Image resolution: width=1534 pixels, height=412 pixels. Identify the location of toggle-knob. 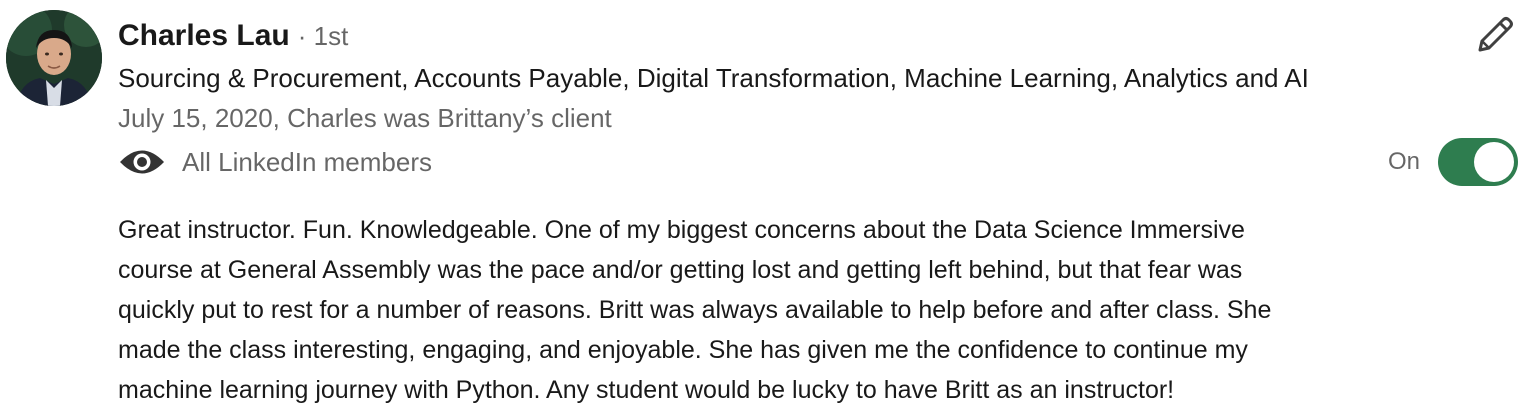
(1494, 162).